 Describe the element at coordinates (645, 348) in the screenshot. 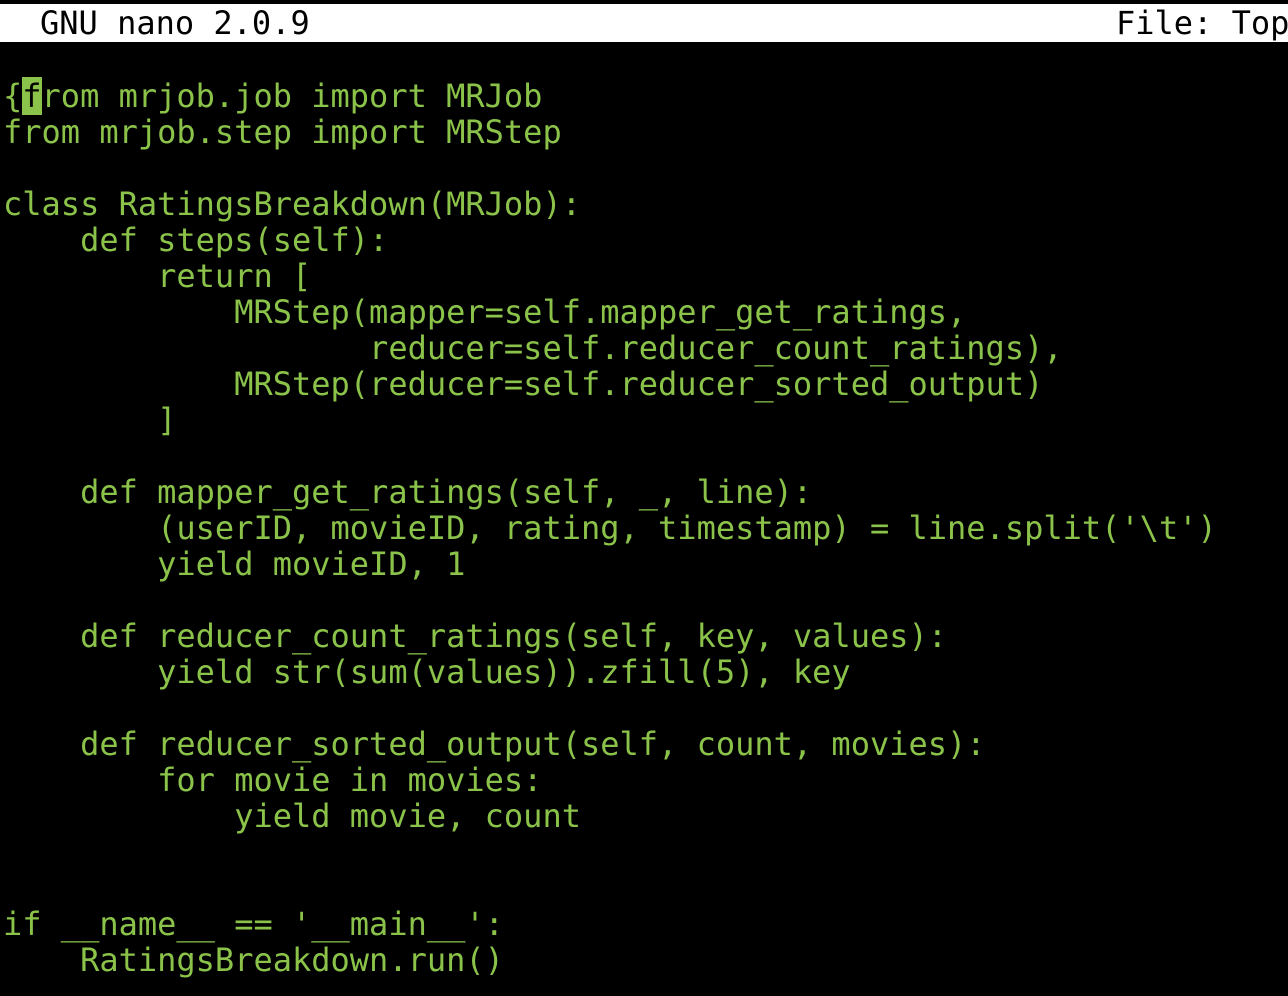

I see `code-line: reducer=self.reducer_count_ratings),` at that location.